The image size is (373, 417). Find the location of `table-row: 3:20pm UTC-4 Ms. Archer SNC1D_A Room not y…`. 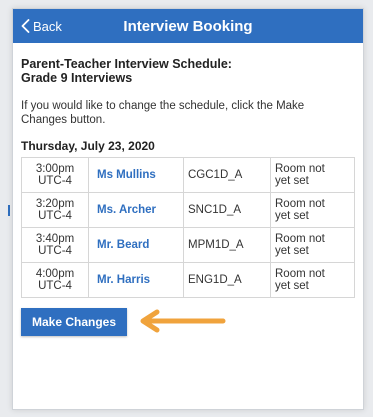

table-row: 3:20pm UTC-4 Ms. Archer SNC1D_A Room not y… is located at coordinates (188, 210).